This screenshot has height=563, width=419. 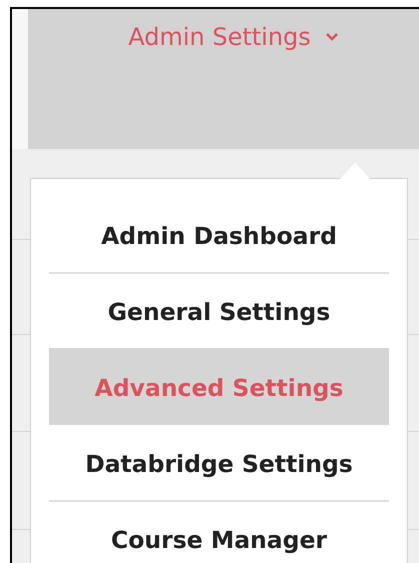 I want to click on menu-item: Course Manager, so click(x=219, y=531).